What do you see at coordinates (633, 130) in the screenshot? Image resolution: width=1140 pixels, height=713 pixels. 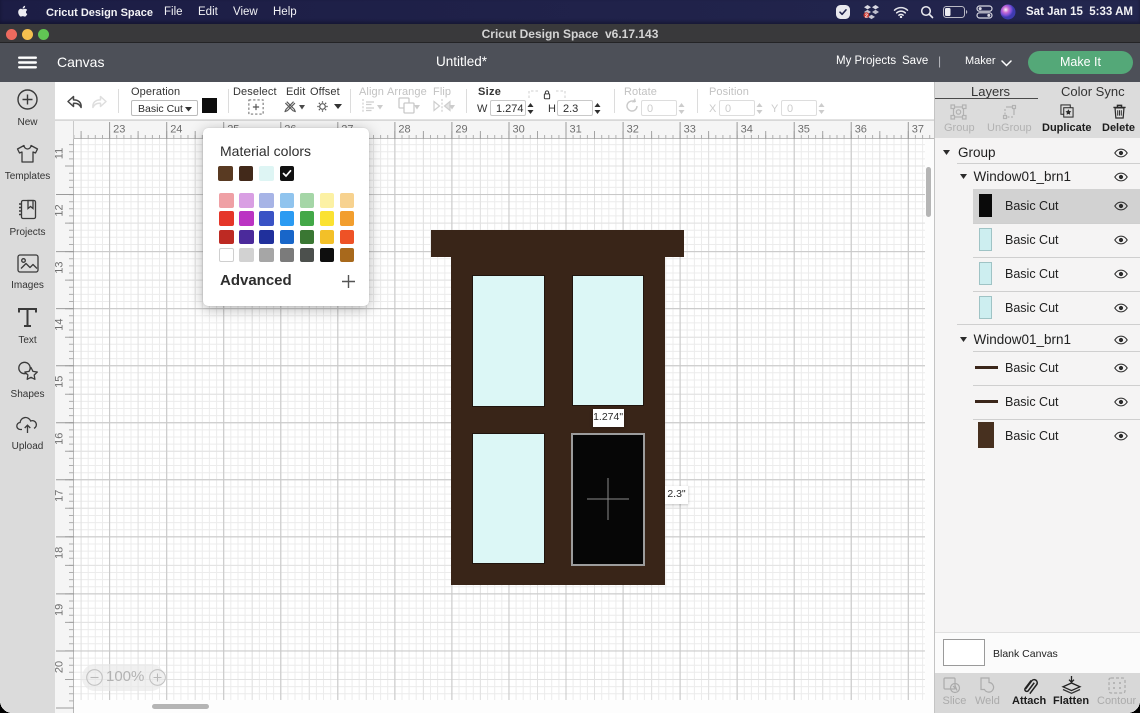 I see `svg-text: 32` at bounding box center [633, 130].